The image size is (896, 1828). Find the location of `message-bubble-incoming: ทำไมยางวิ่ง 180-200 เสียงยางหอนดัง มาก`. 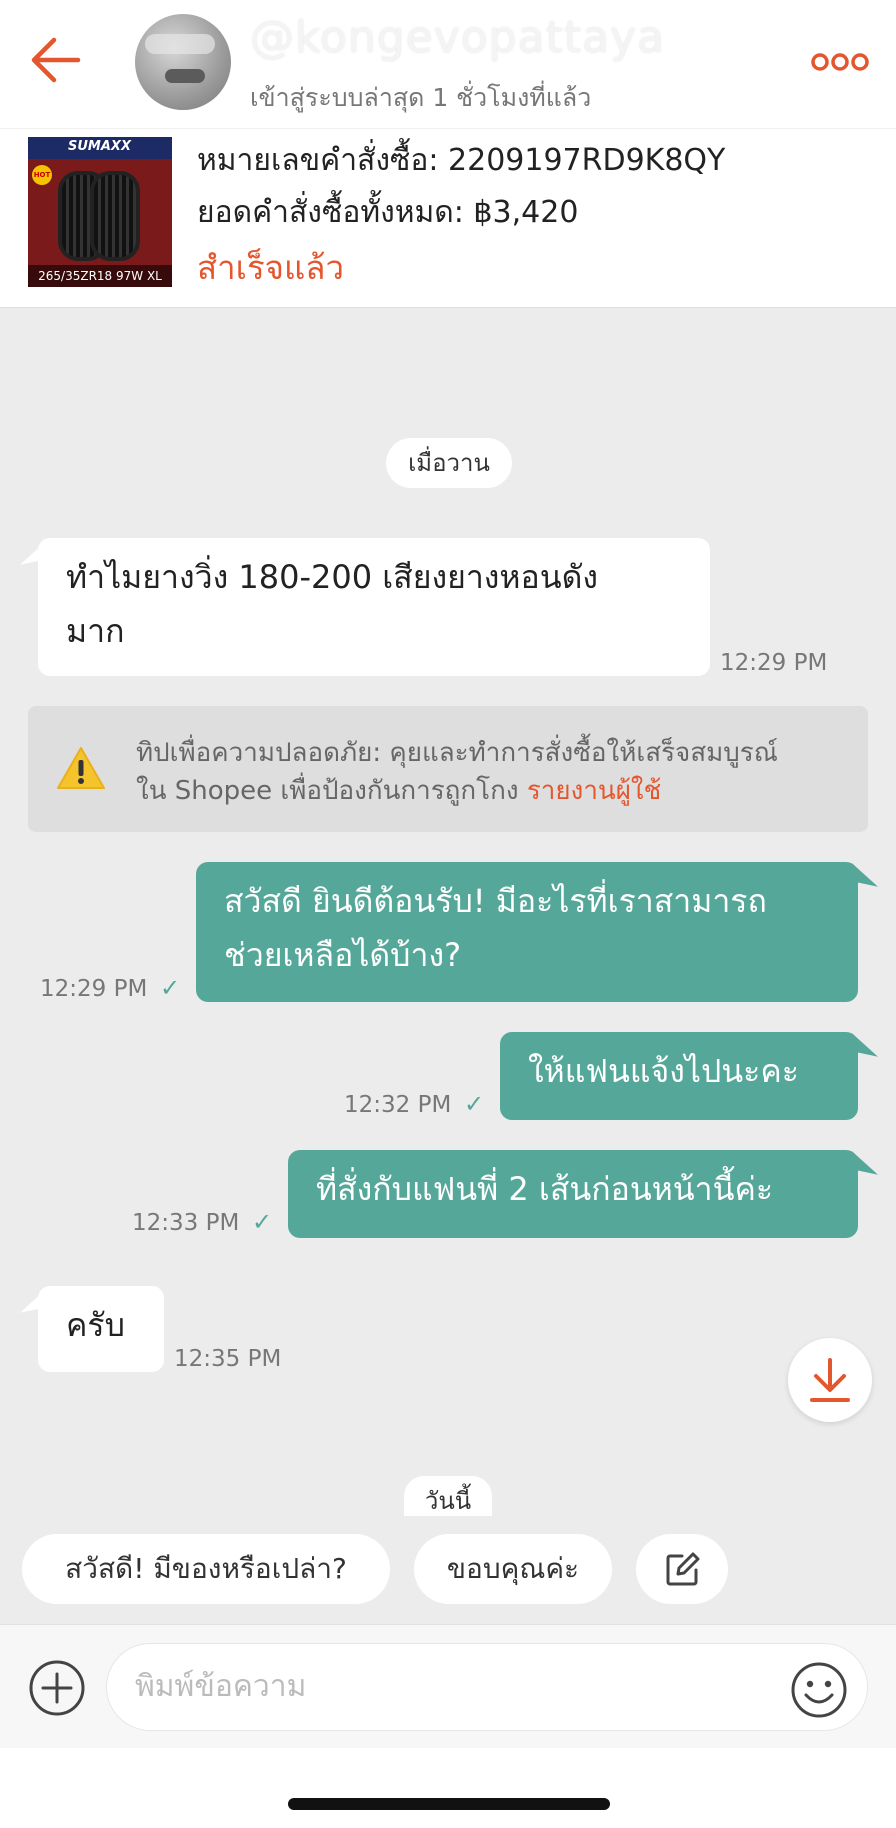

message-bubble-incoming: ทำไมยางวิ่ง 180-200 เสียงยางหอนดัง มาก is located at coordinates (374, 607).